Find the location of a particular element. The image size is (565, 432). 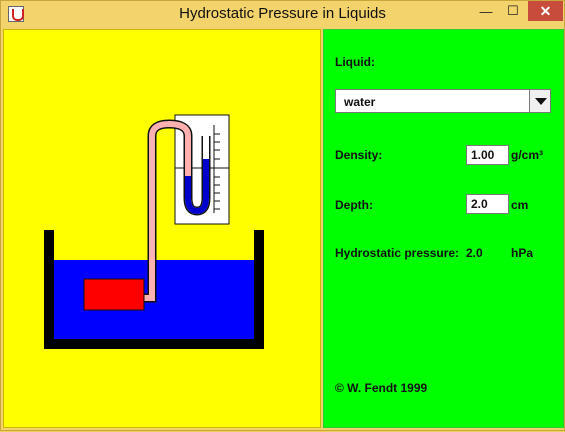

pressure-label: Hydrostatic pressure: is located at coordinates (397, 253).